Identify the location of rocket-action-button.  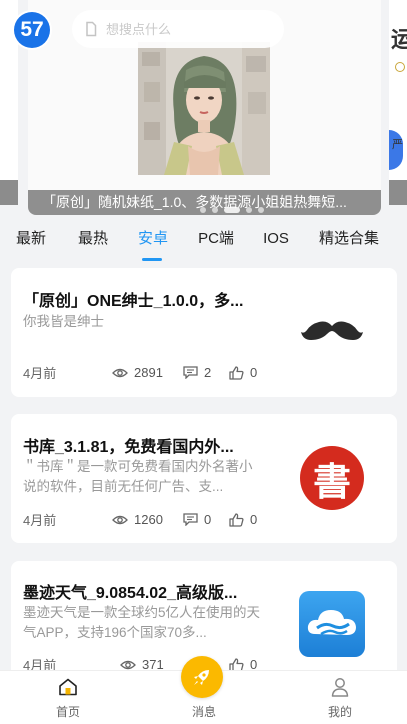
(202, 677).